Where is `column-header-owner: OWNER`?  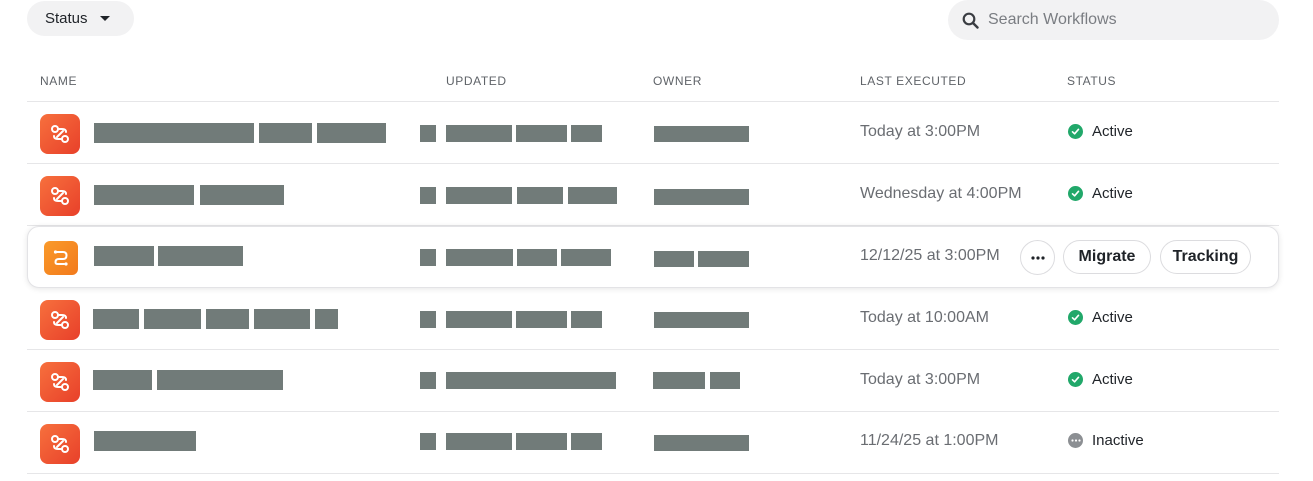
column-header-owner: OWNER is located at coordinates (677, 81).